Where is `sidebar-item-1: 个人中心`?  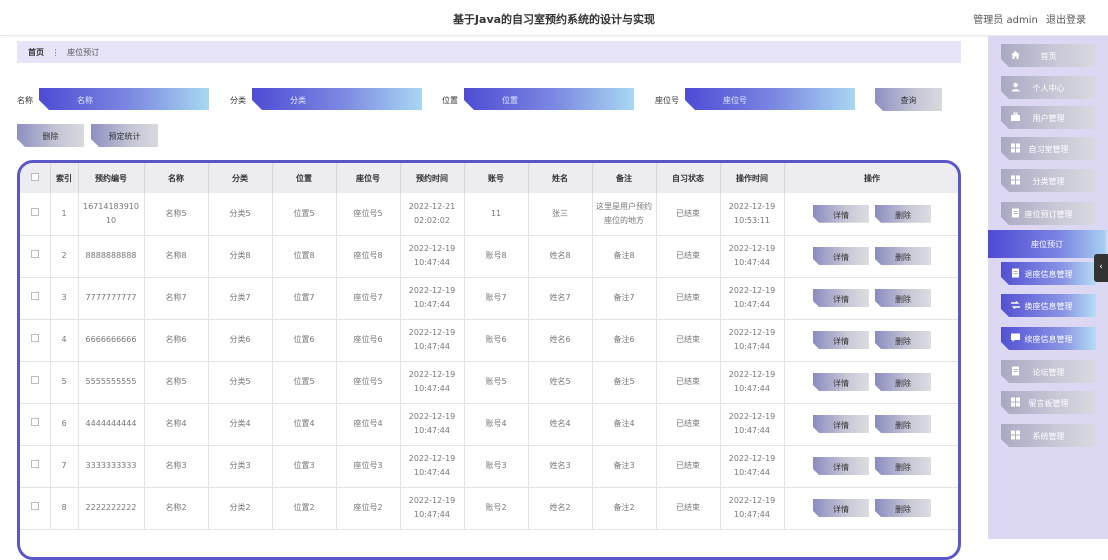 sidebar-item-1: 个人中心 is located at coordinates (1048, 87).